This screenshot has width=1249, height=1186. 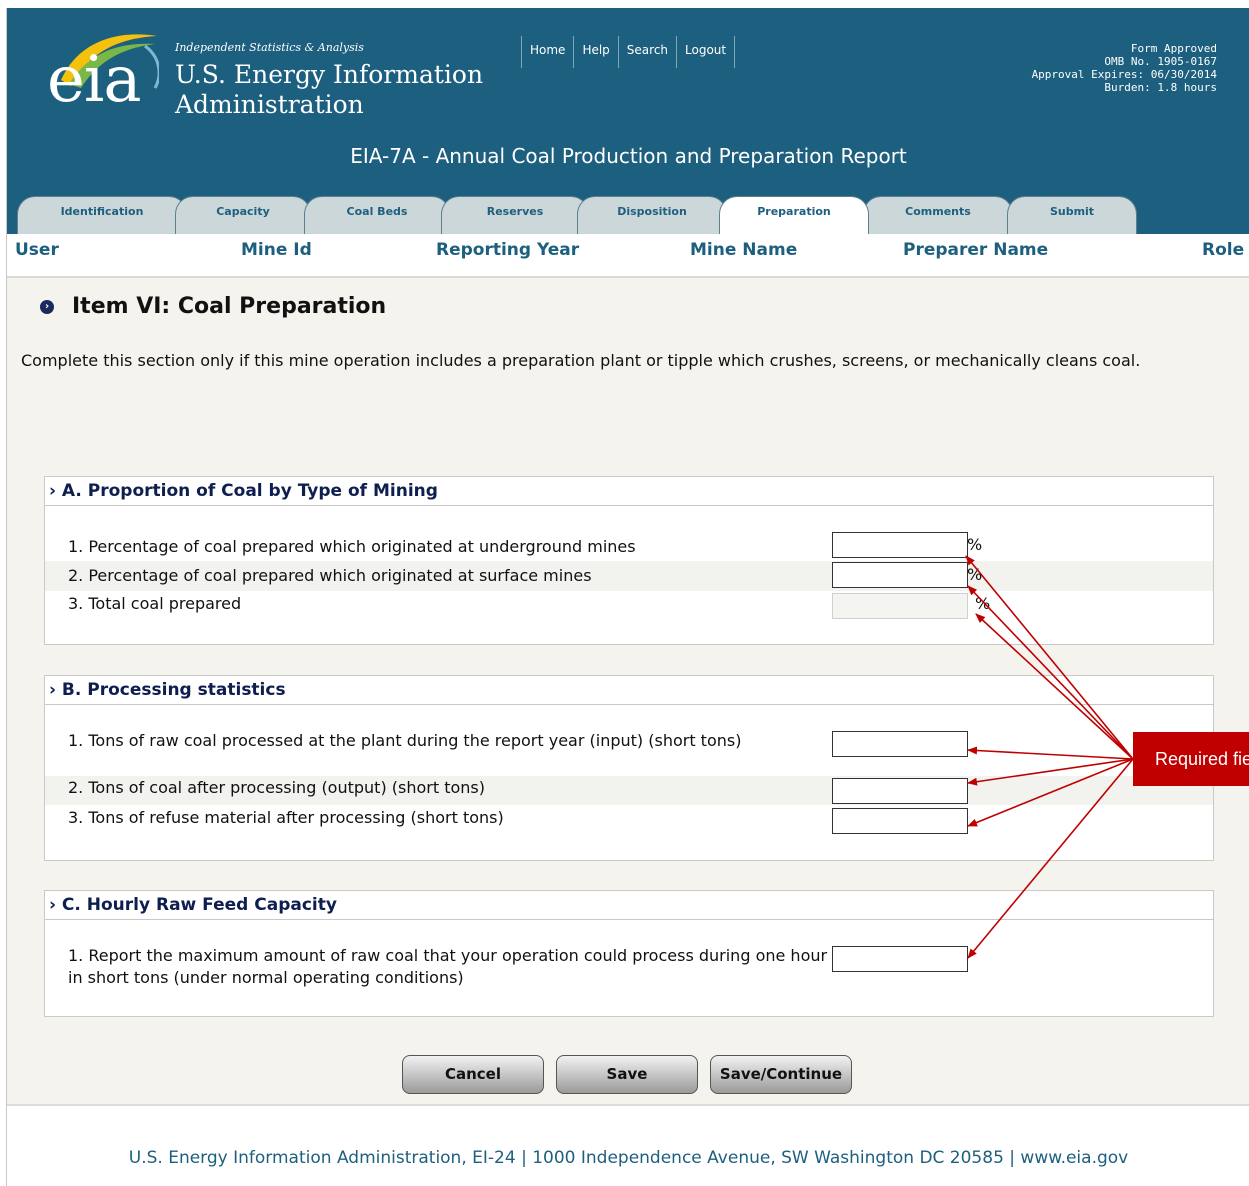 I want to click on arrow-to-surface, so click(x=1050, y=672).